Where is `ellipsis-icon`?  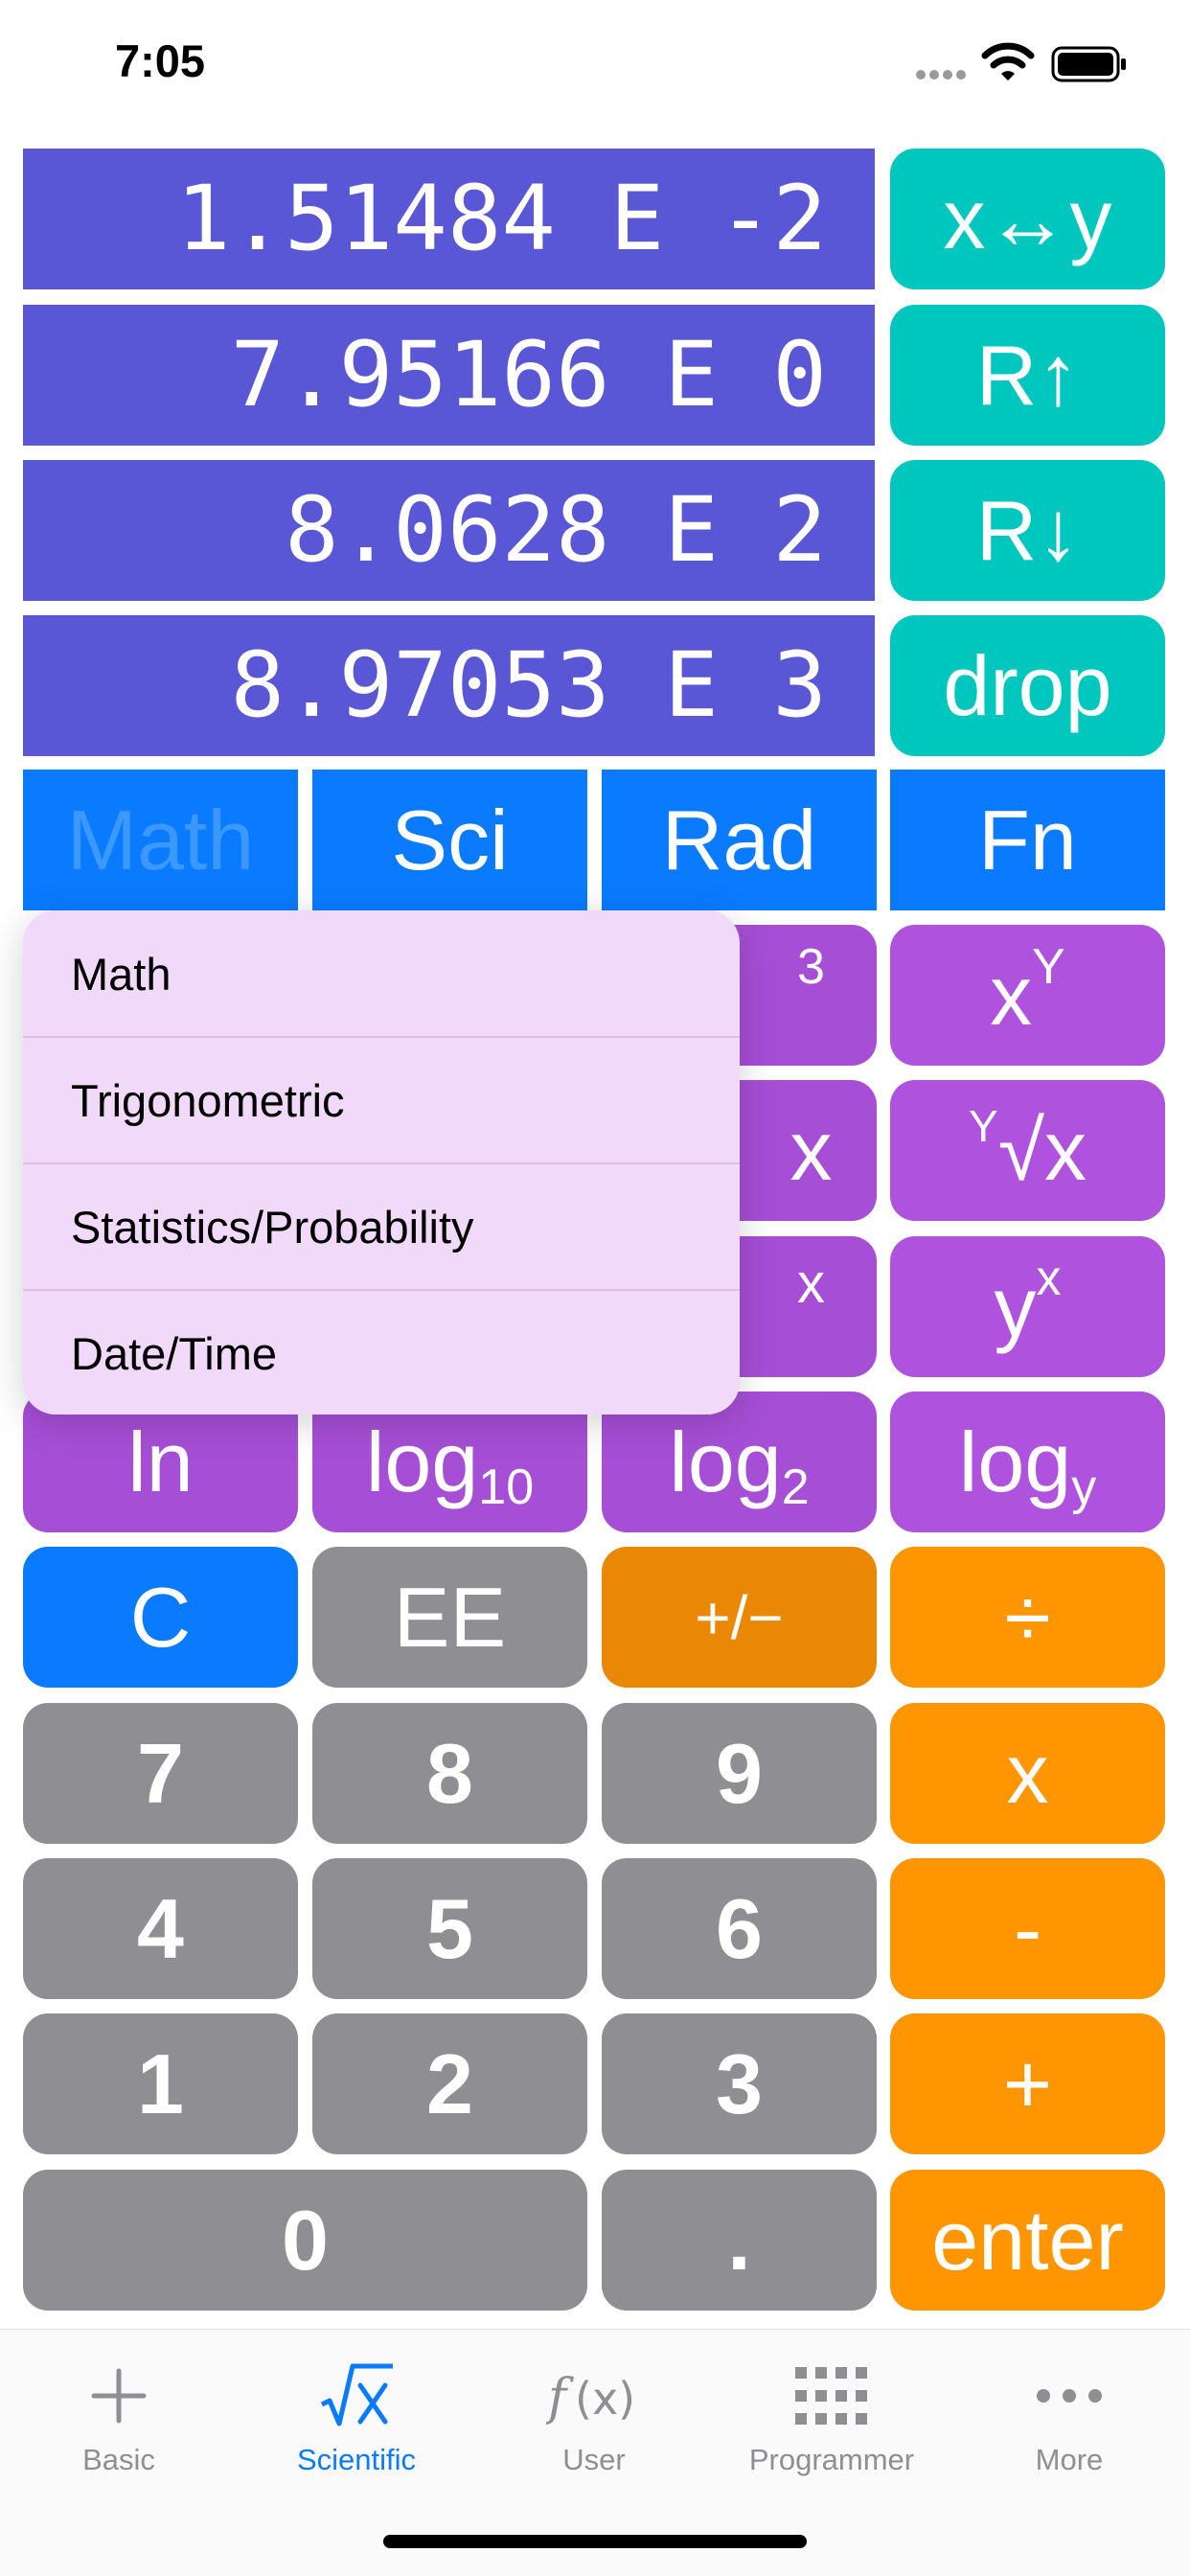 ellipsis-icon is located at coordinates (1070, 2396).